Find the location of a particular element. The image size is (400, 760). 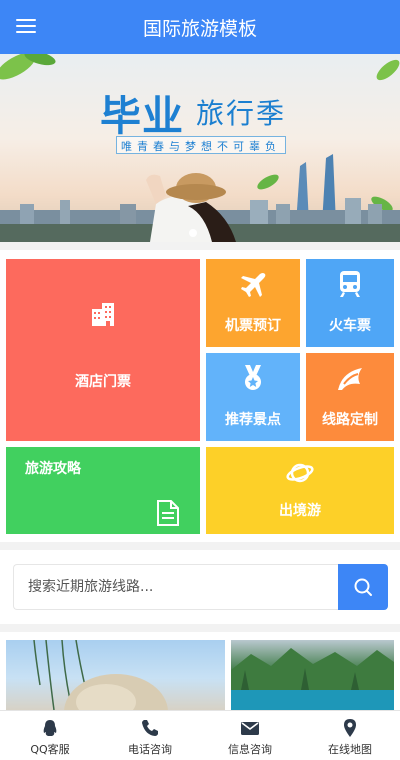

tile-outbound-travel: 出境游 is located at coordinates (300, 490).